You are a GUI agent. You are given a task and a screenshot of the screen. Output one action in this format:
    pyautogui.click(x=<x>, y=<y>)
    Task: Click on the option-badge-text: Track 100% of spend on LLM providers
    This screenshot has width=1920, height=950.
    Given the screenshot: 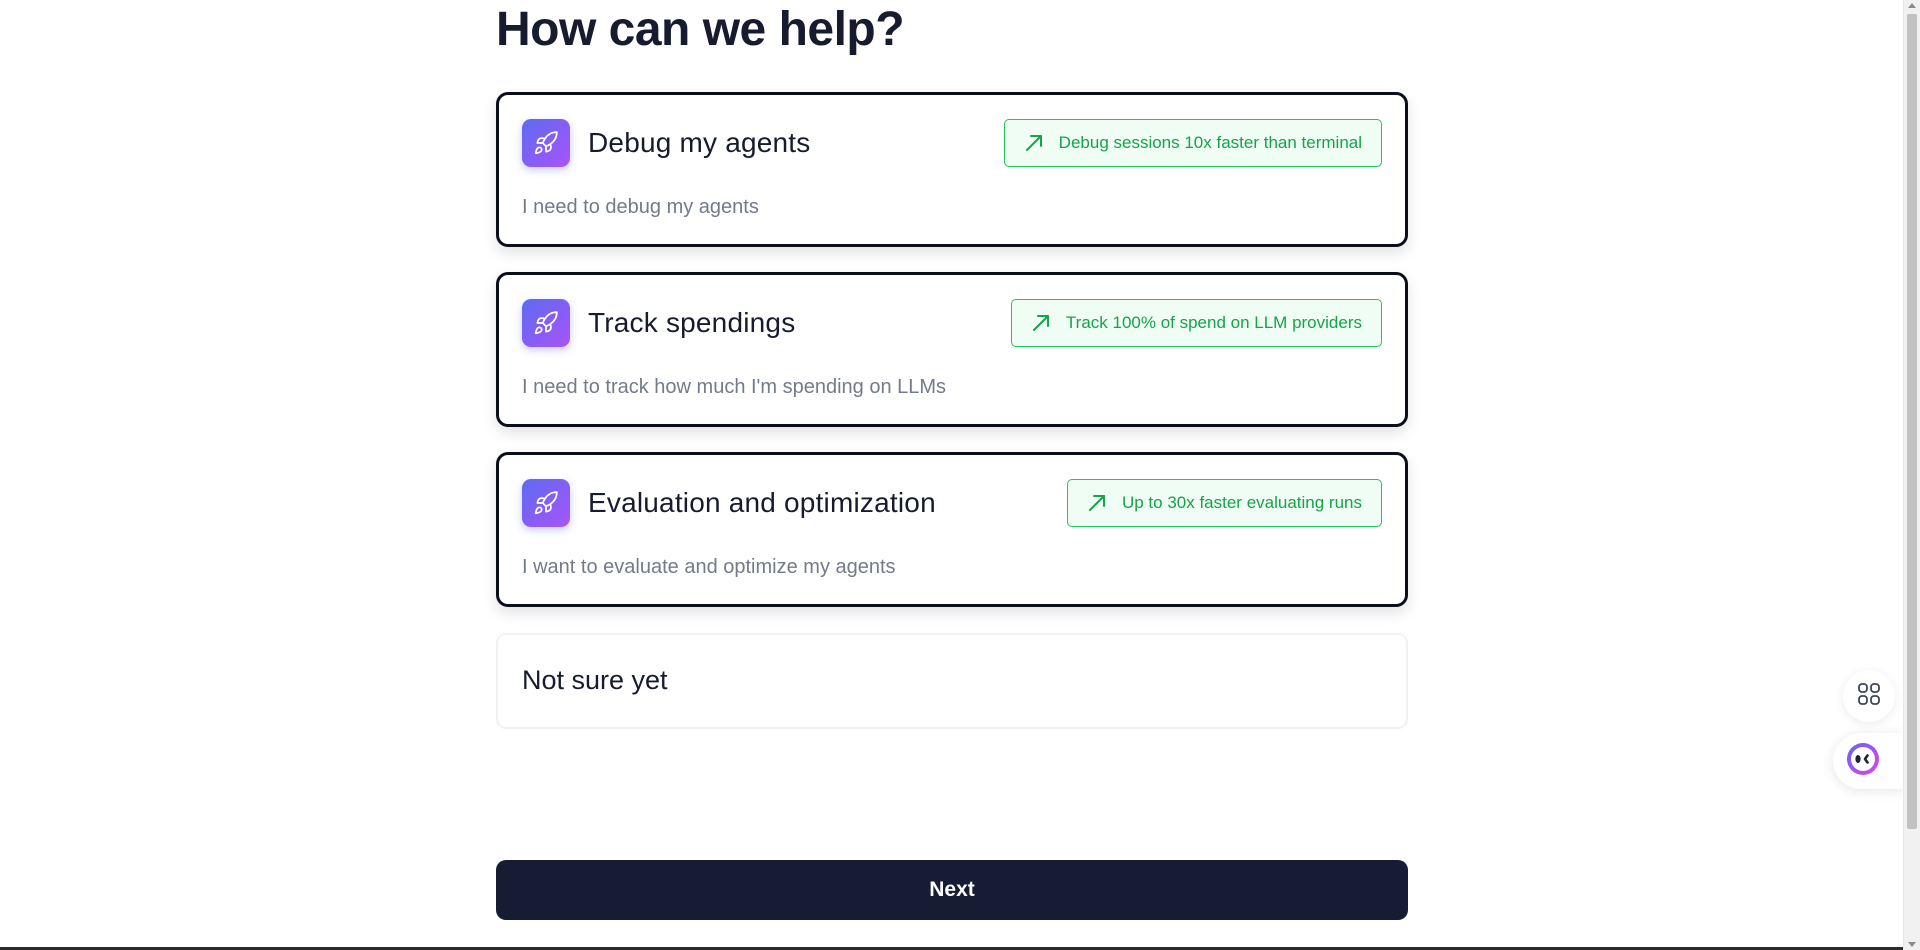 What is the action you would take?
    pyautogui.click(x=1213, y=322)
    